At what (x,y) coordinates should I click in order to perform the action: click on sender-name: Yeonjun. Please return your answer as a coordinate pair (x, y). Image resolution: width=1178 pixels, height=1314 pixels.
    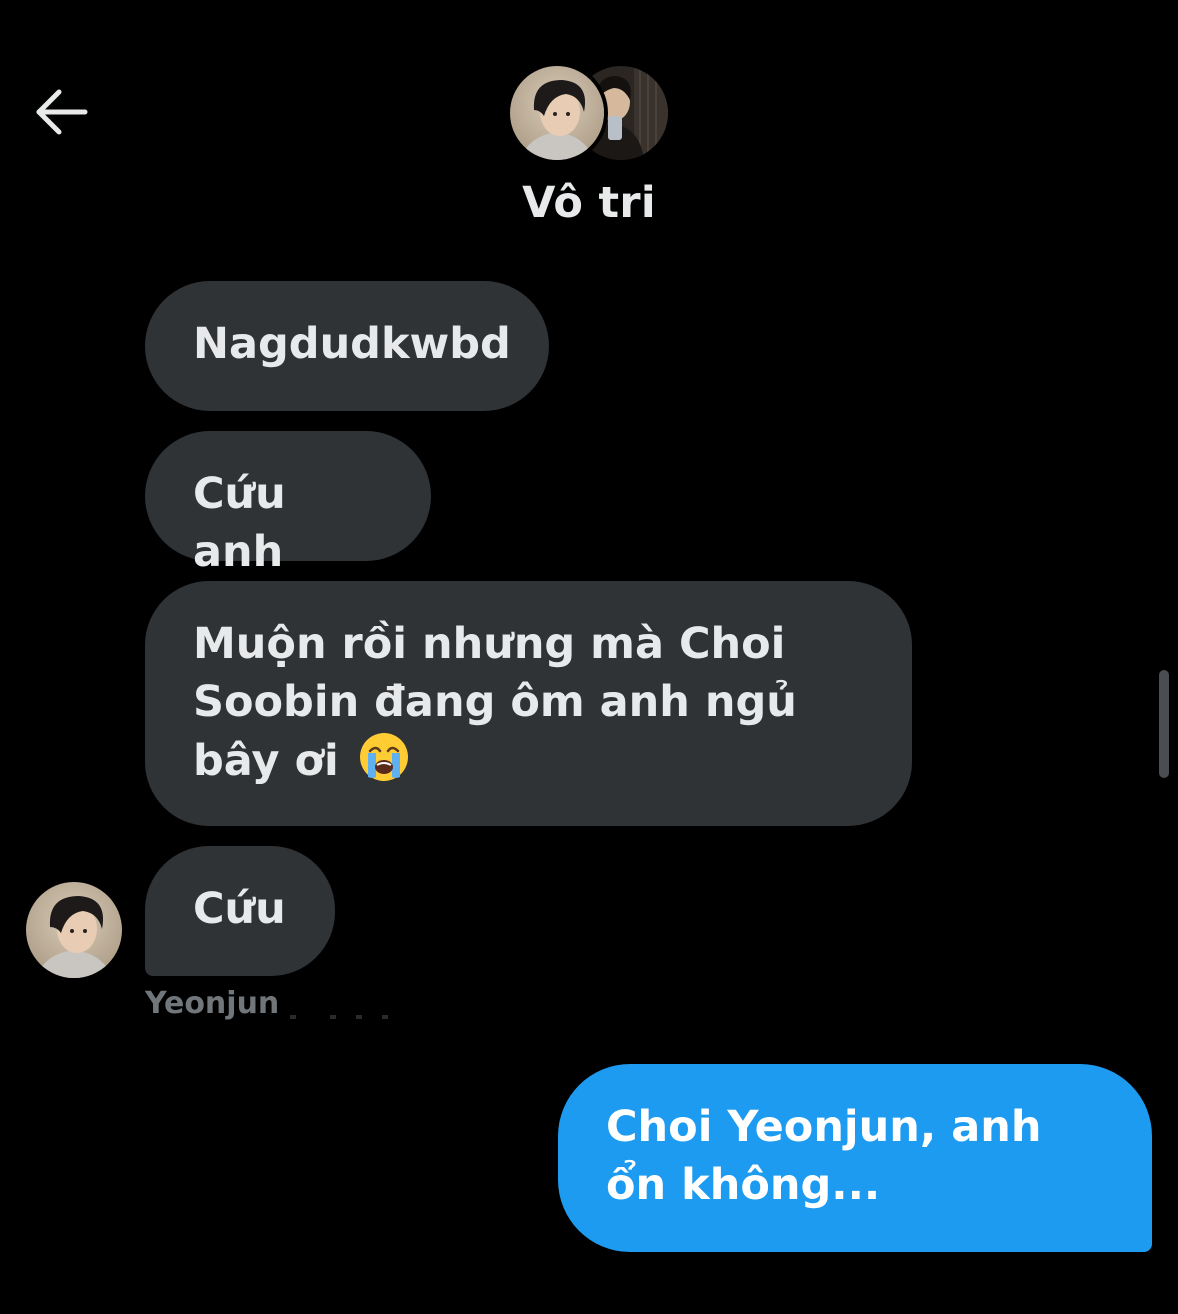
    Looking at the image, I should click on (212, 1003).